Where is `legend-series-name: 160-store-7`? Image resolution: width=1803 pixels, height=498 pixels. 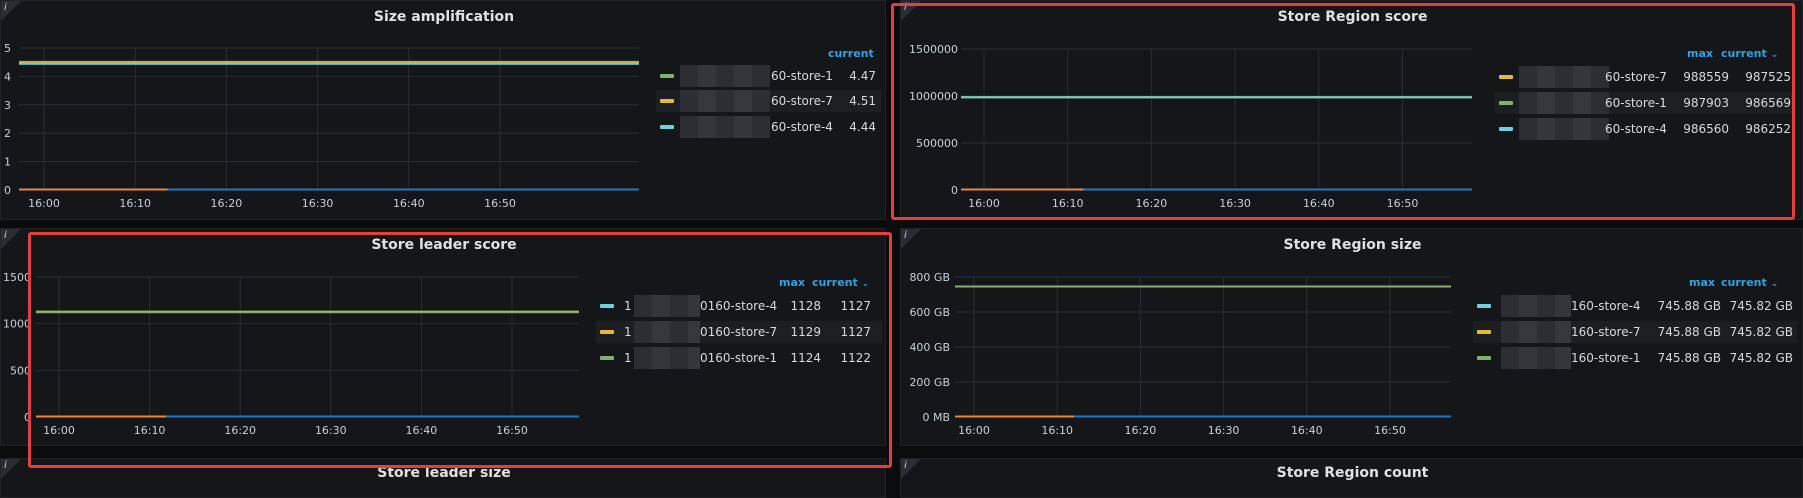
legend-series-name: 160-store-7 is located at coordinates (1606, 332).